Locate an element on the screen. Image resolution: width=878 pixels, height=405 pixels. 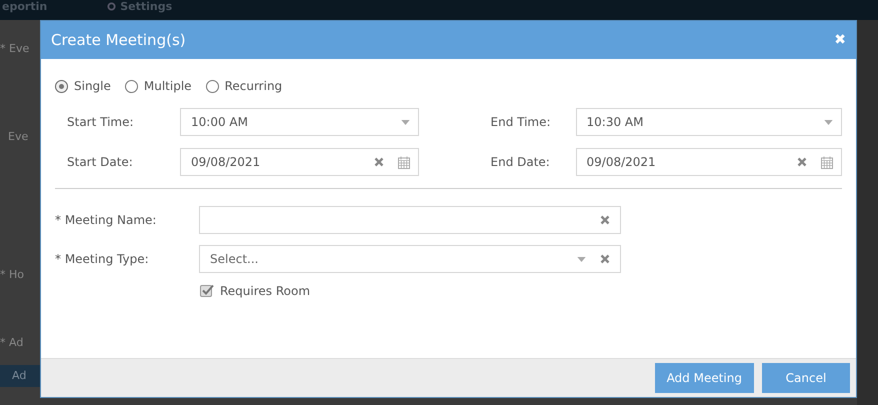
field-label: Start Time: is located at coordinates (101, 122).